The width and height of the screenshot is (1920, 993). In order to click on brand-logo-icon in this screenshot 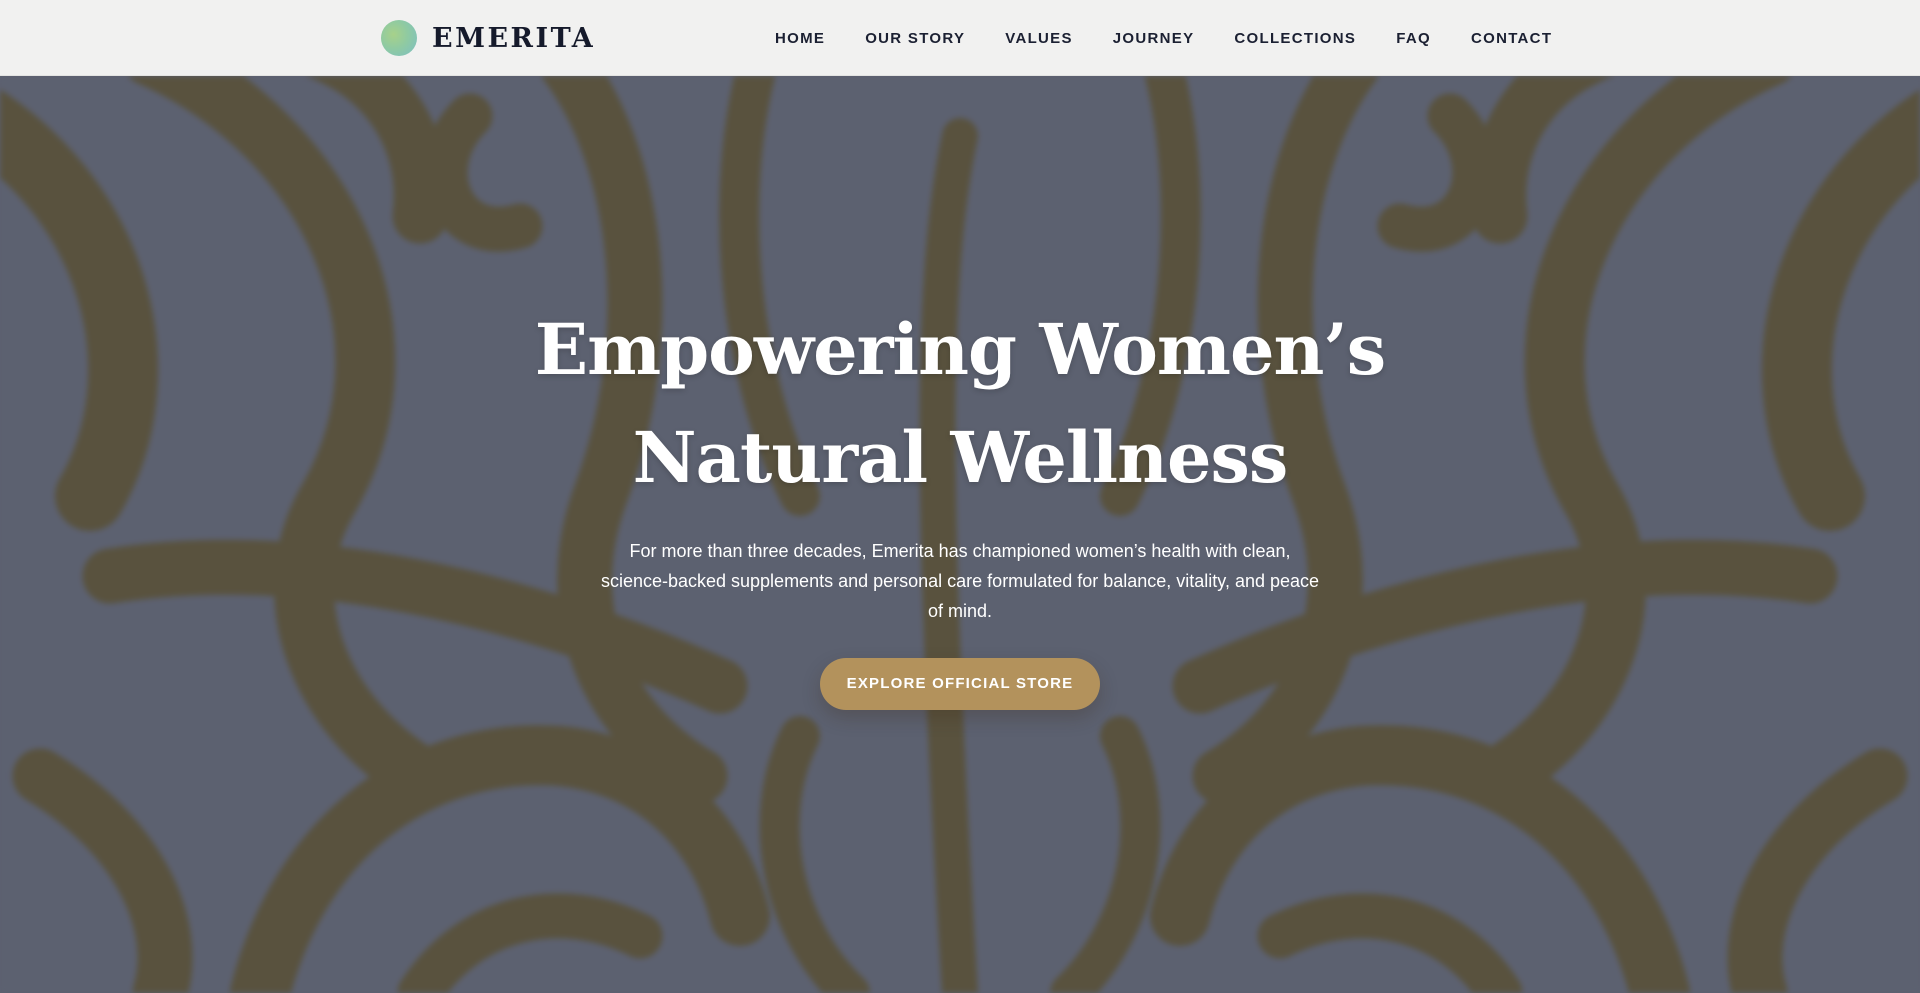, I will do `click(399, 38)`.